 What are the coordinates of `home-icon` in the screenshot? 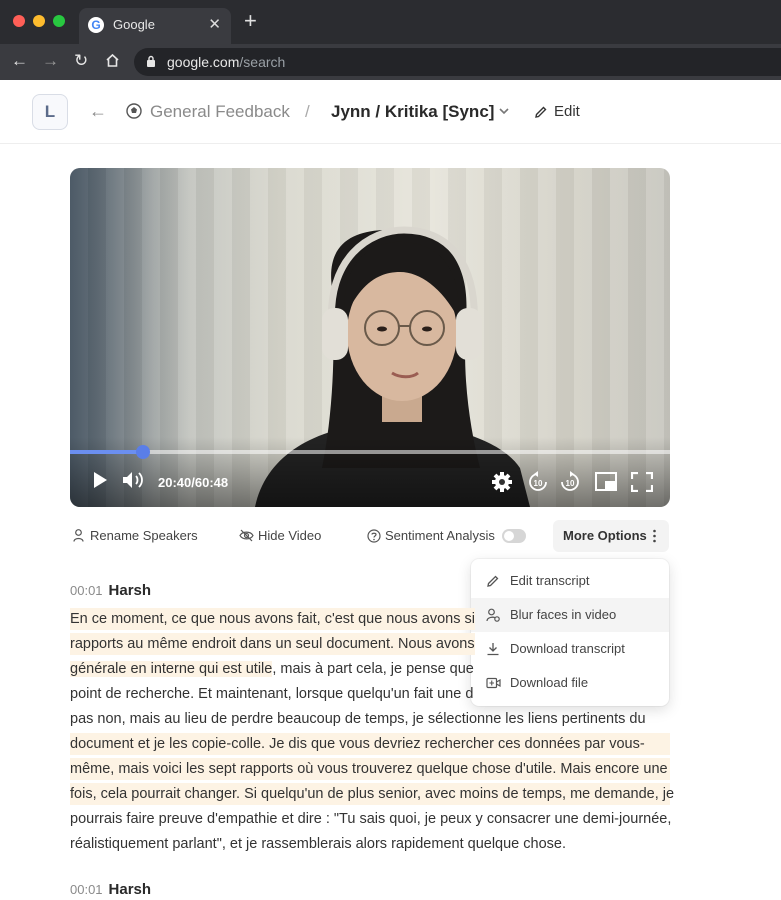 It's located at (112, 60).